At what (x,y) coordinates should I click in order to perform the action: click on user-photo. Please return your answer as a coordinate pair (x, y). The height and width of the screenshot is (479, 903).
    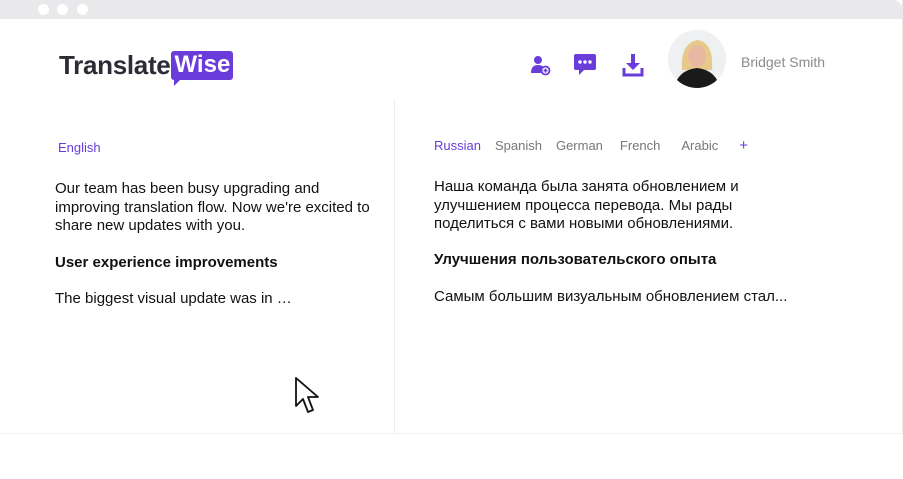
    Looking at the image, I should click on (697, 59).